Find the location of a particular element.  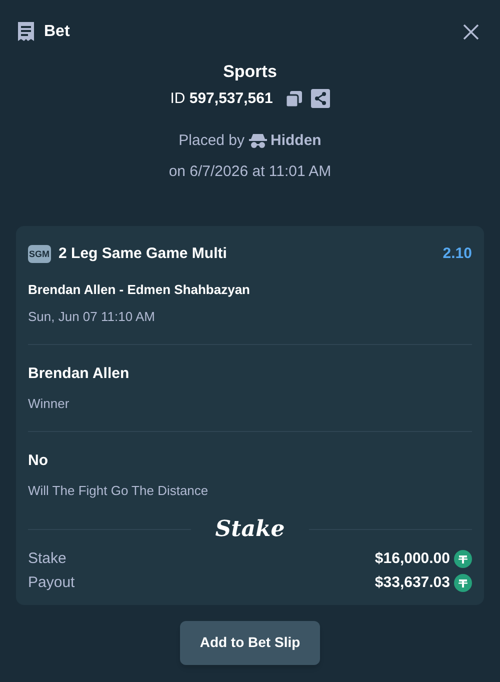

incognito-icon is located at coordinates (257, 141).